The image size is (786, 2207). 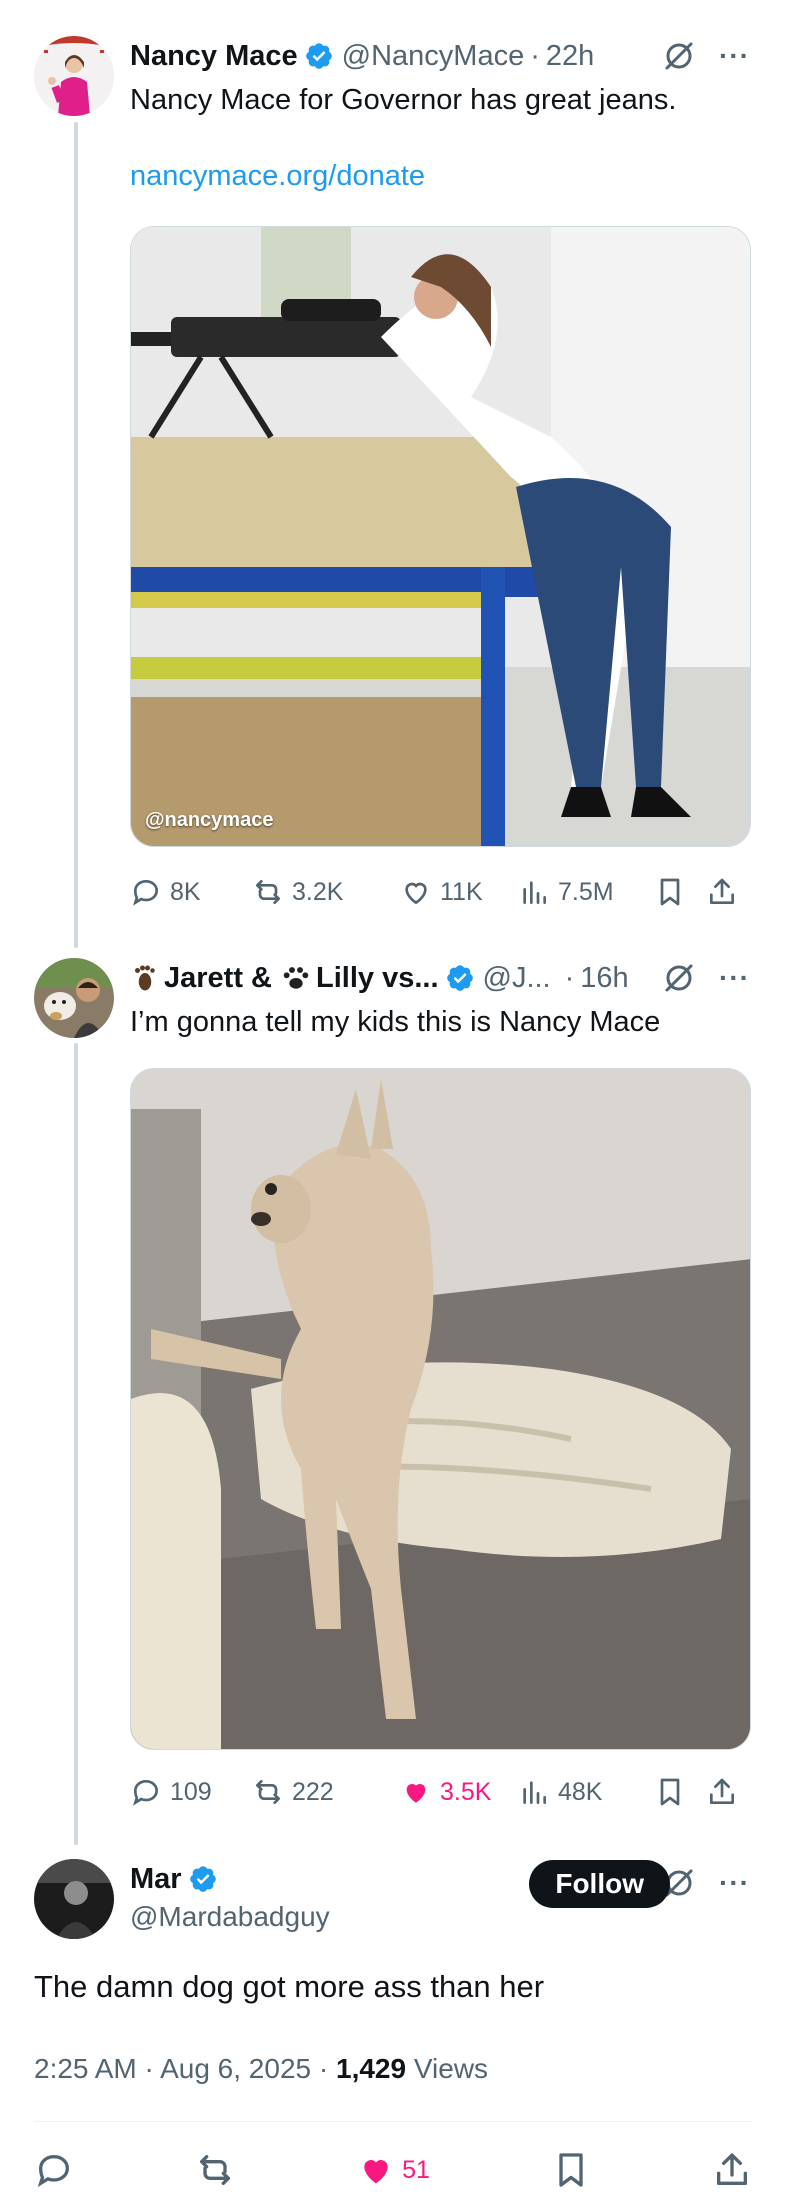 I want to click on handle: @Mardabadguy, so click(x=230, y=1917).